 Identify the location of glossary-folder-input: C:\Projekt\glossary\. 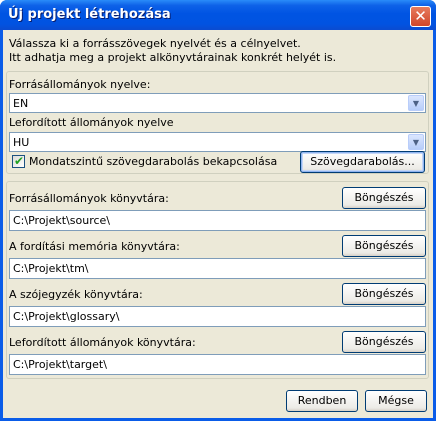
(217, 316).